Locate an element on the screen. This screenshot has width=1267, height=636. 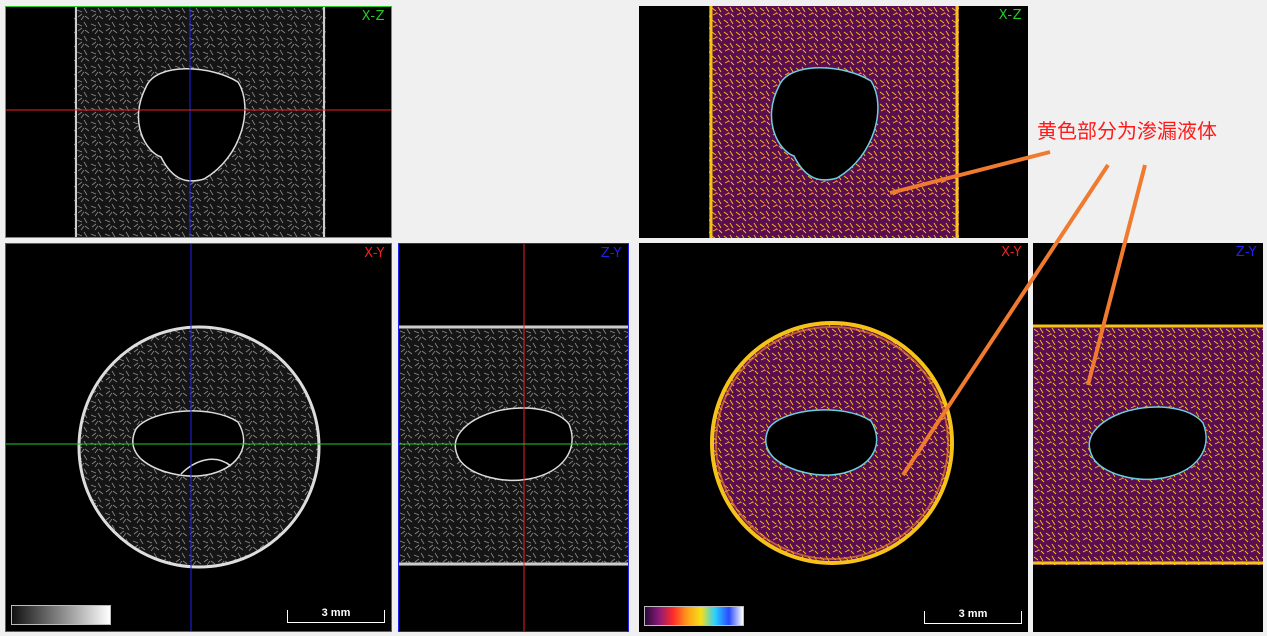
viewport-xz-gray: X-Z is located at coordinates (198, 122).